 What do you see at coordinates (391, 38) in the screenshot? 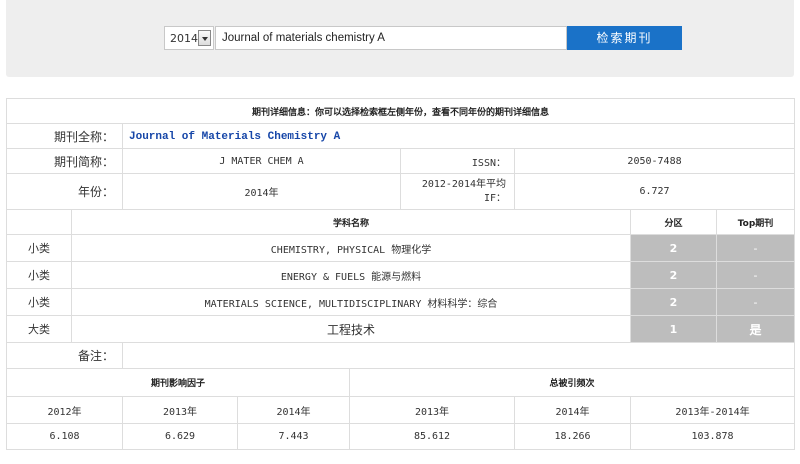
I see `journal-search-input: Journal of materials chemistry A` at bounding box center [391, 38].